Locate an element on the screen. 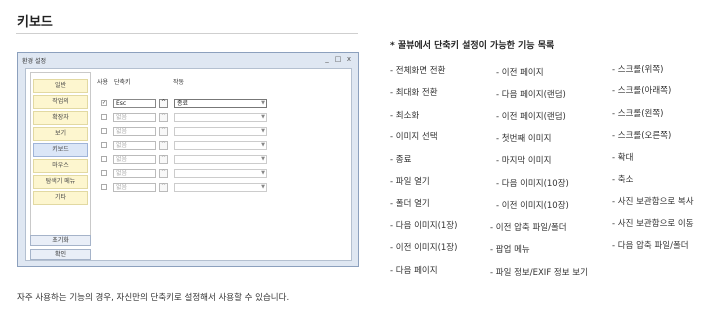  ok-button: 확인 is located at coordinates (60, 254).